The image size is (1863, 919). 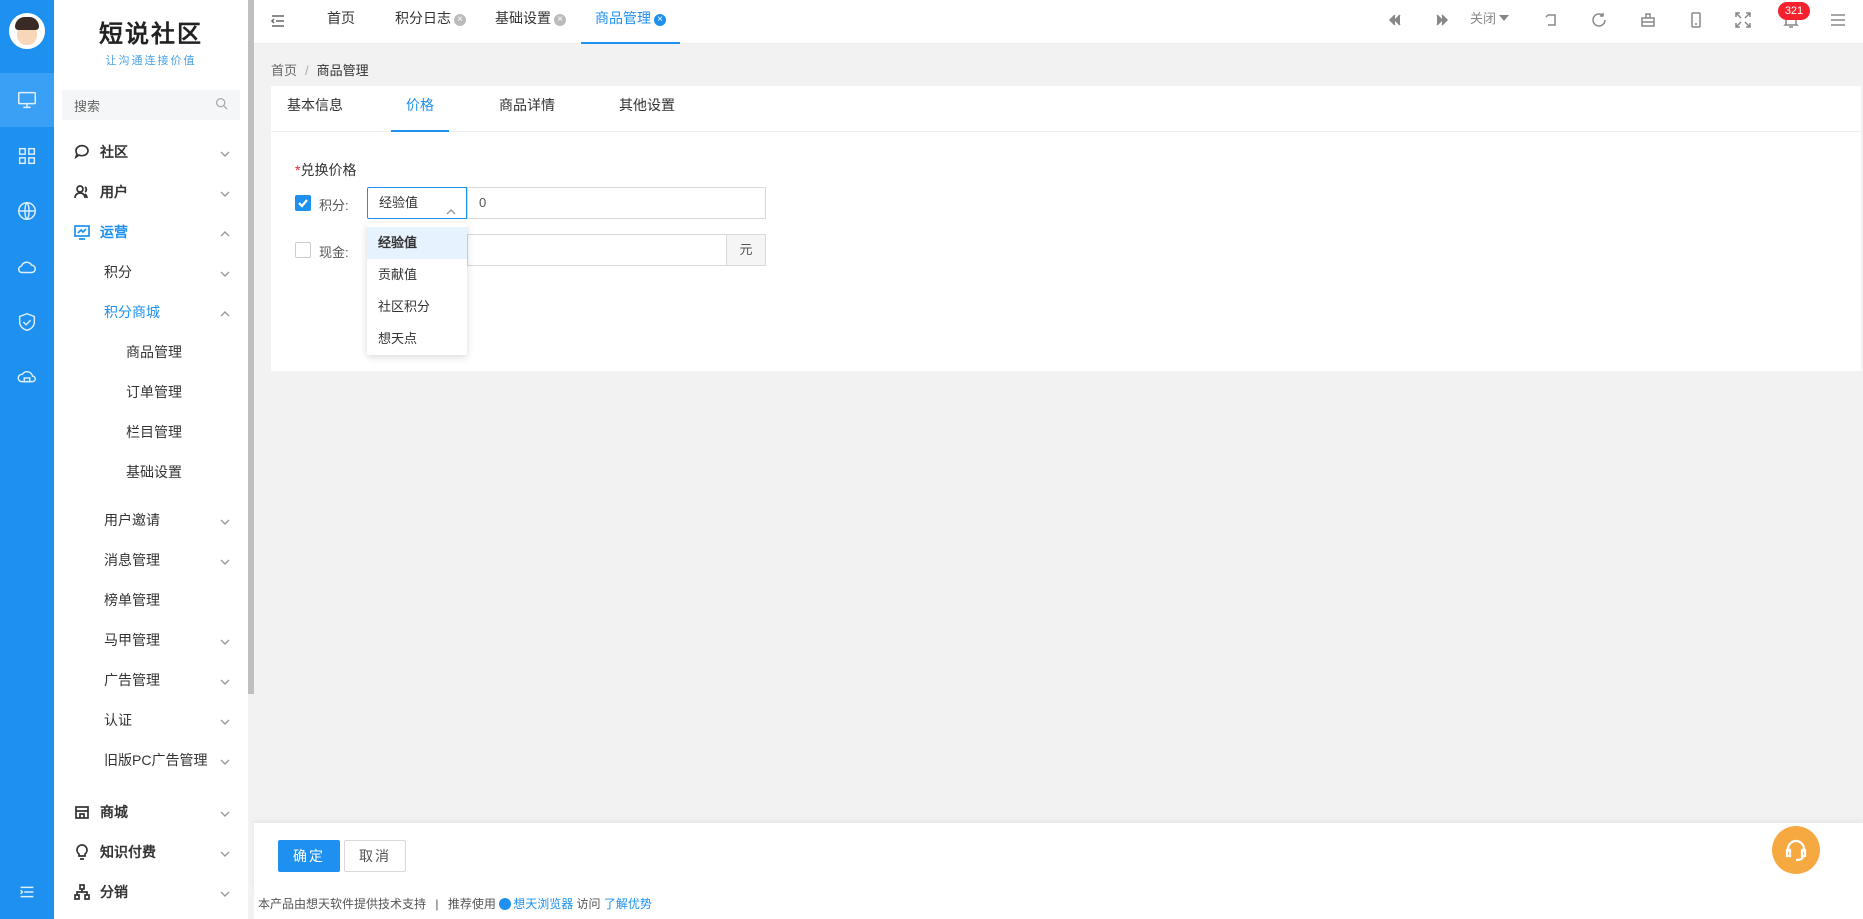 I want to click on sidebar-item-points: 积分, so click(x=151, y=272).